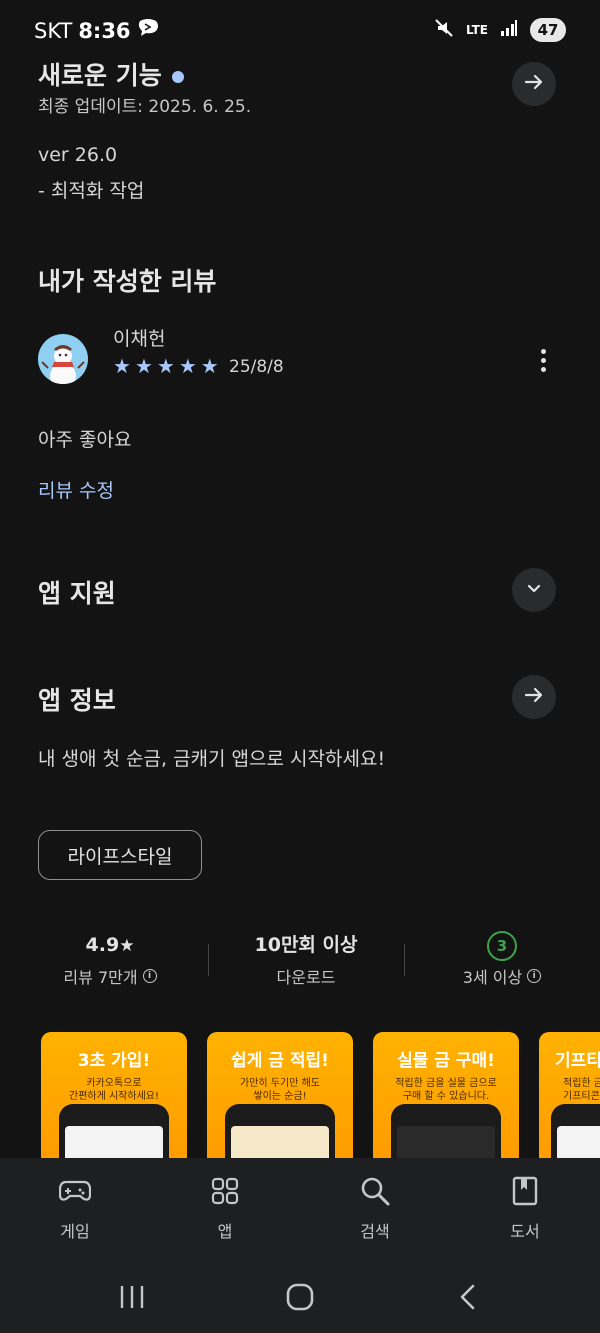  Describe the element at coordinates (444, 30) in the screenshot. I see `mute-icon` at that location.